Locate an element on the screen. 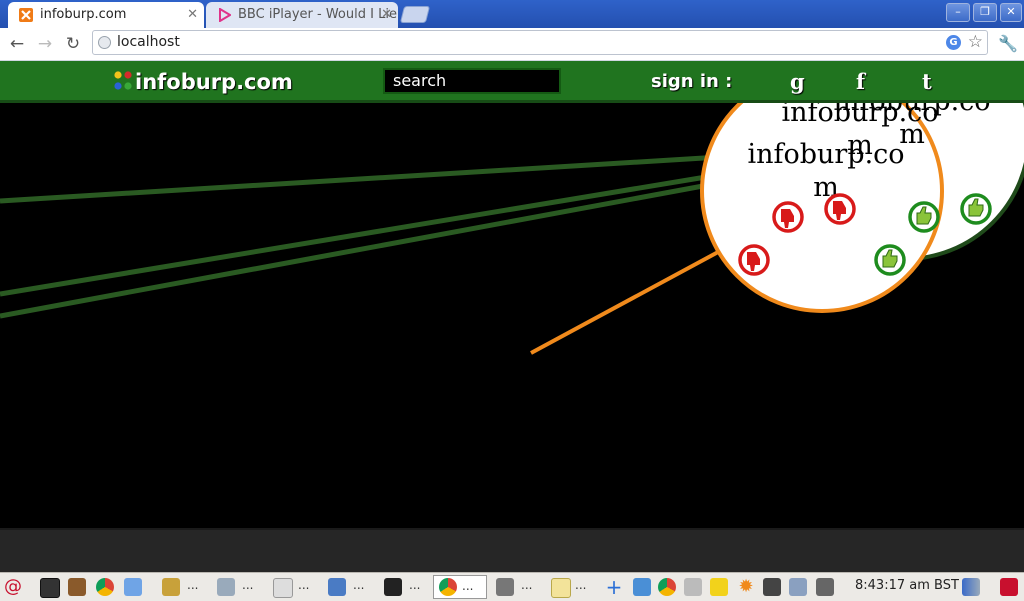  site-logo: infoburp.com is located at coordinates (214, 82).